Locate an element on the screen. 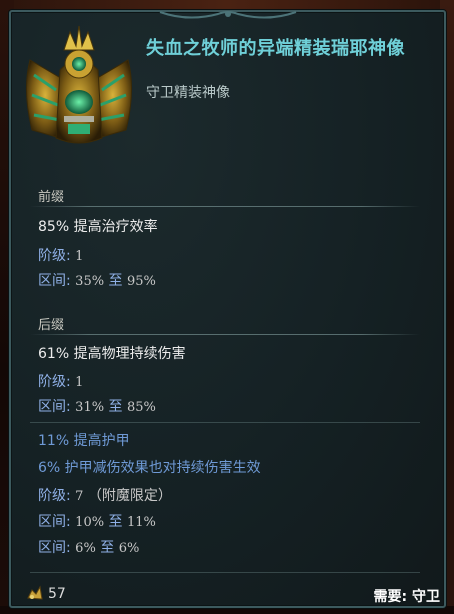  class-requirement: 需要: 守卫 is located at coordinates (406, 597).